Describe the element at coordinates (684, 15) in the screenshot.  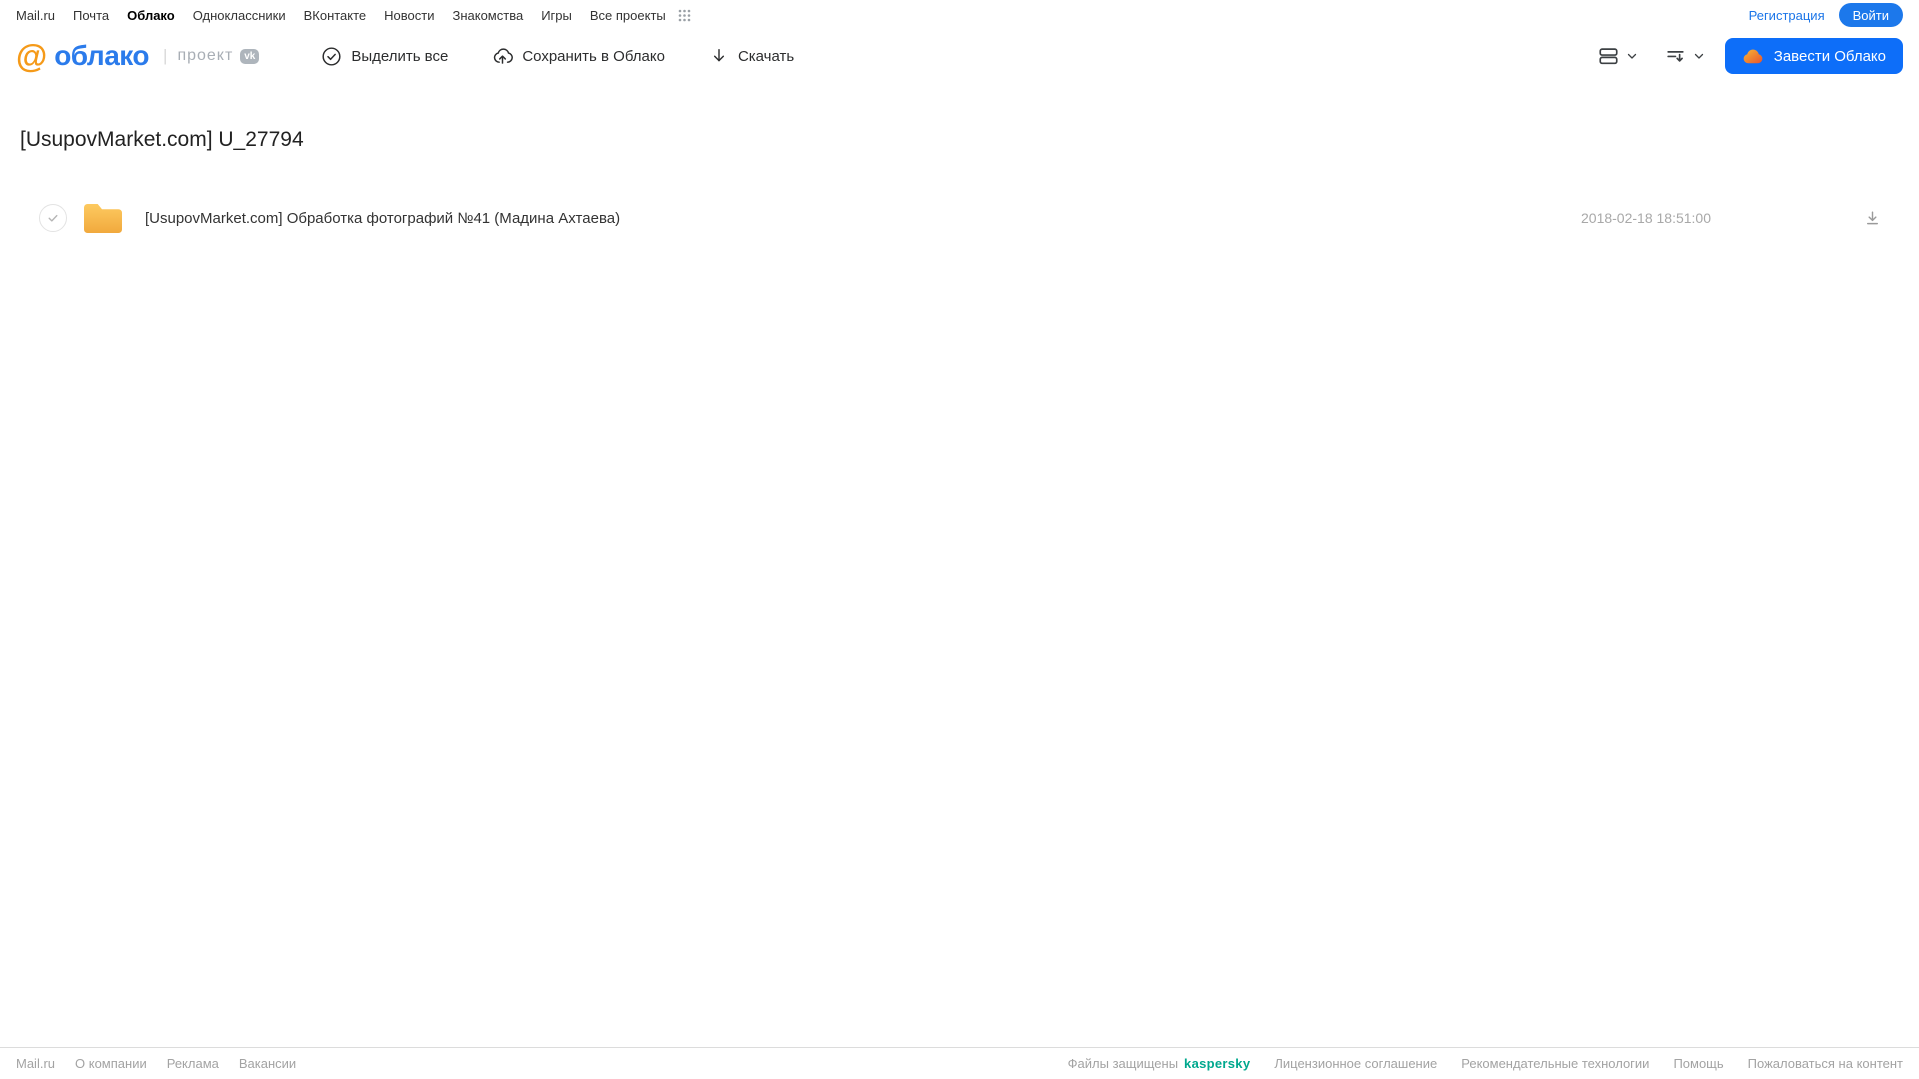
I see `apps-grid-icon` at that location.